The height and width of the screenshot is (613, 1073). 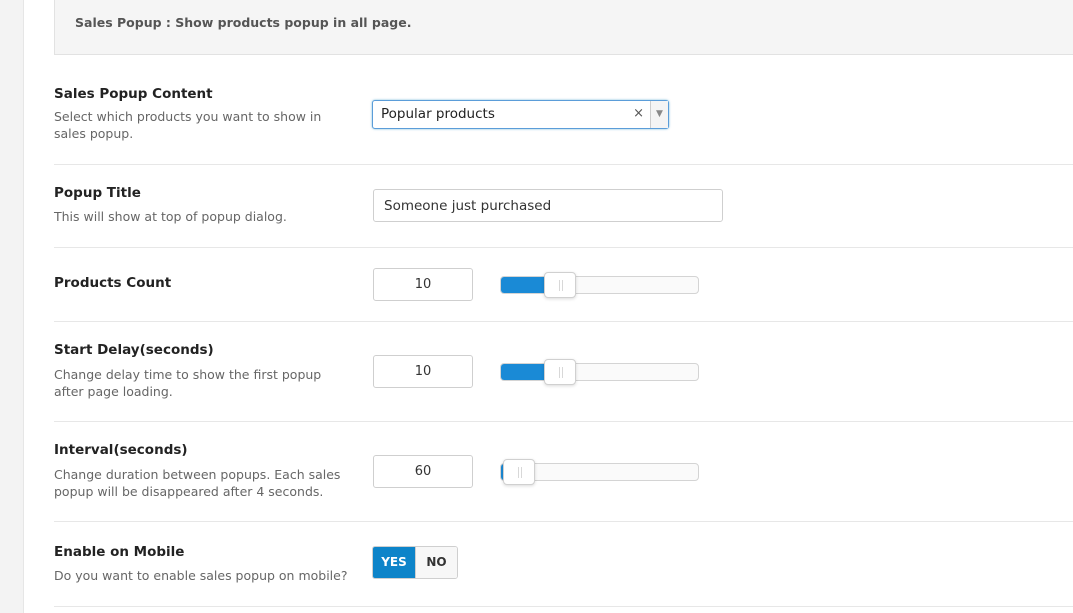 I want to click on no-button: NO, so click(x=436, y=562).